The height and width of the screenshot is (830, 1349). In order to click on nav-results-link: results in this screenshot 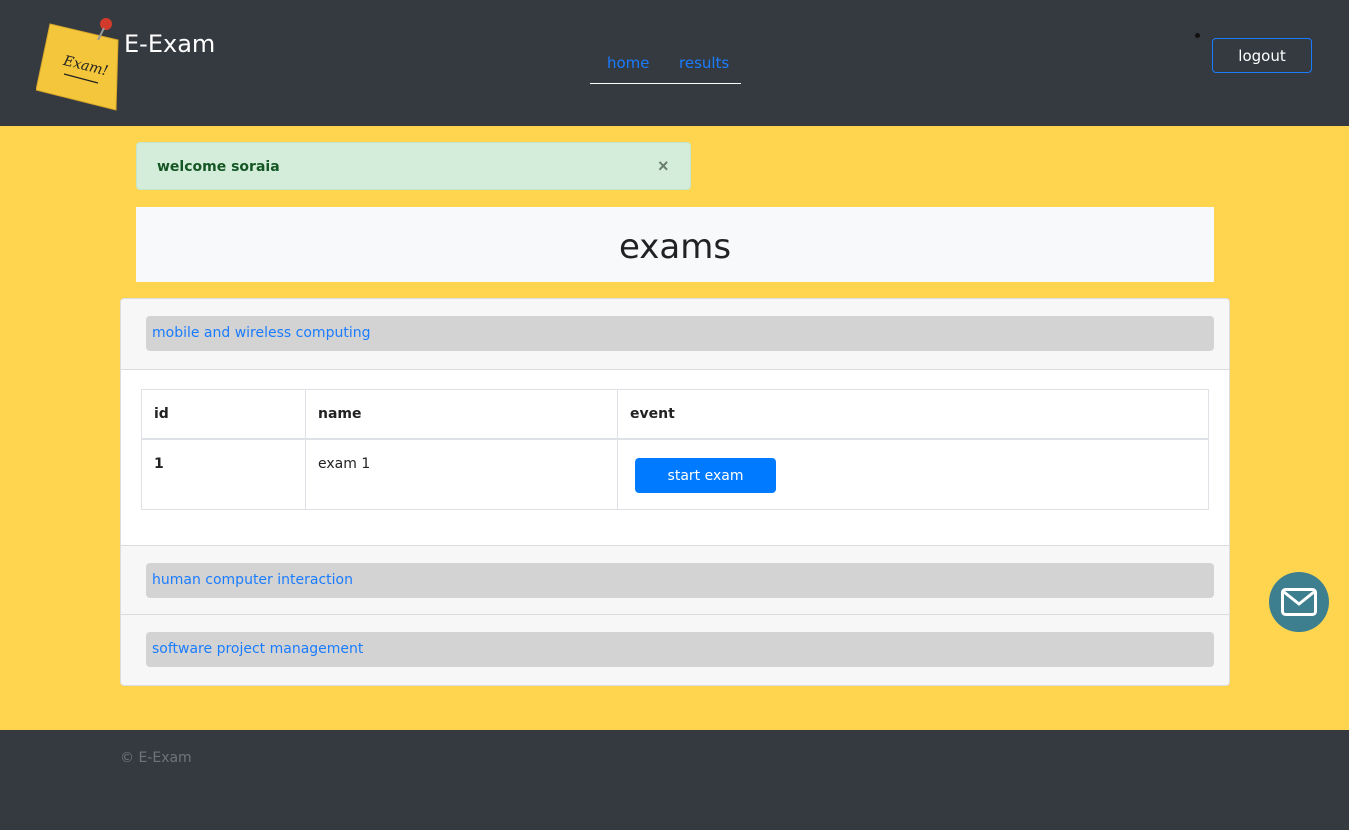, I will do `click(704, 63)`.